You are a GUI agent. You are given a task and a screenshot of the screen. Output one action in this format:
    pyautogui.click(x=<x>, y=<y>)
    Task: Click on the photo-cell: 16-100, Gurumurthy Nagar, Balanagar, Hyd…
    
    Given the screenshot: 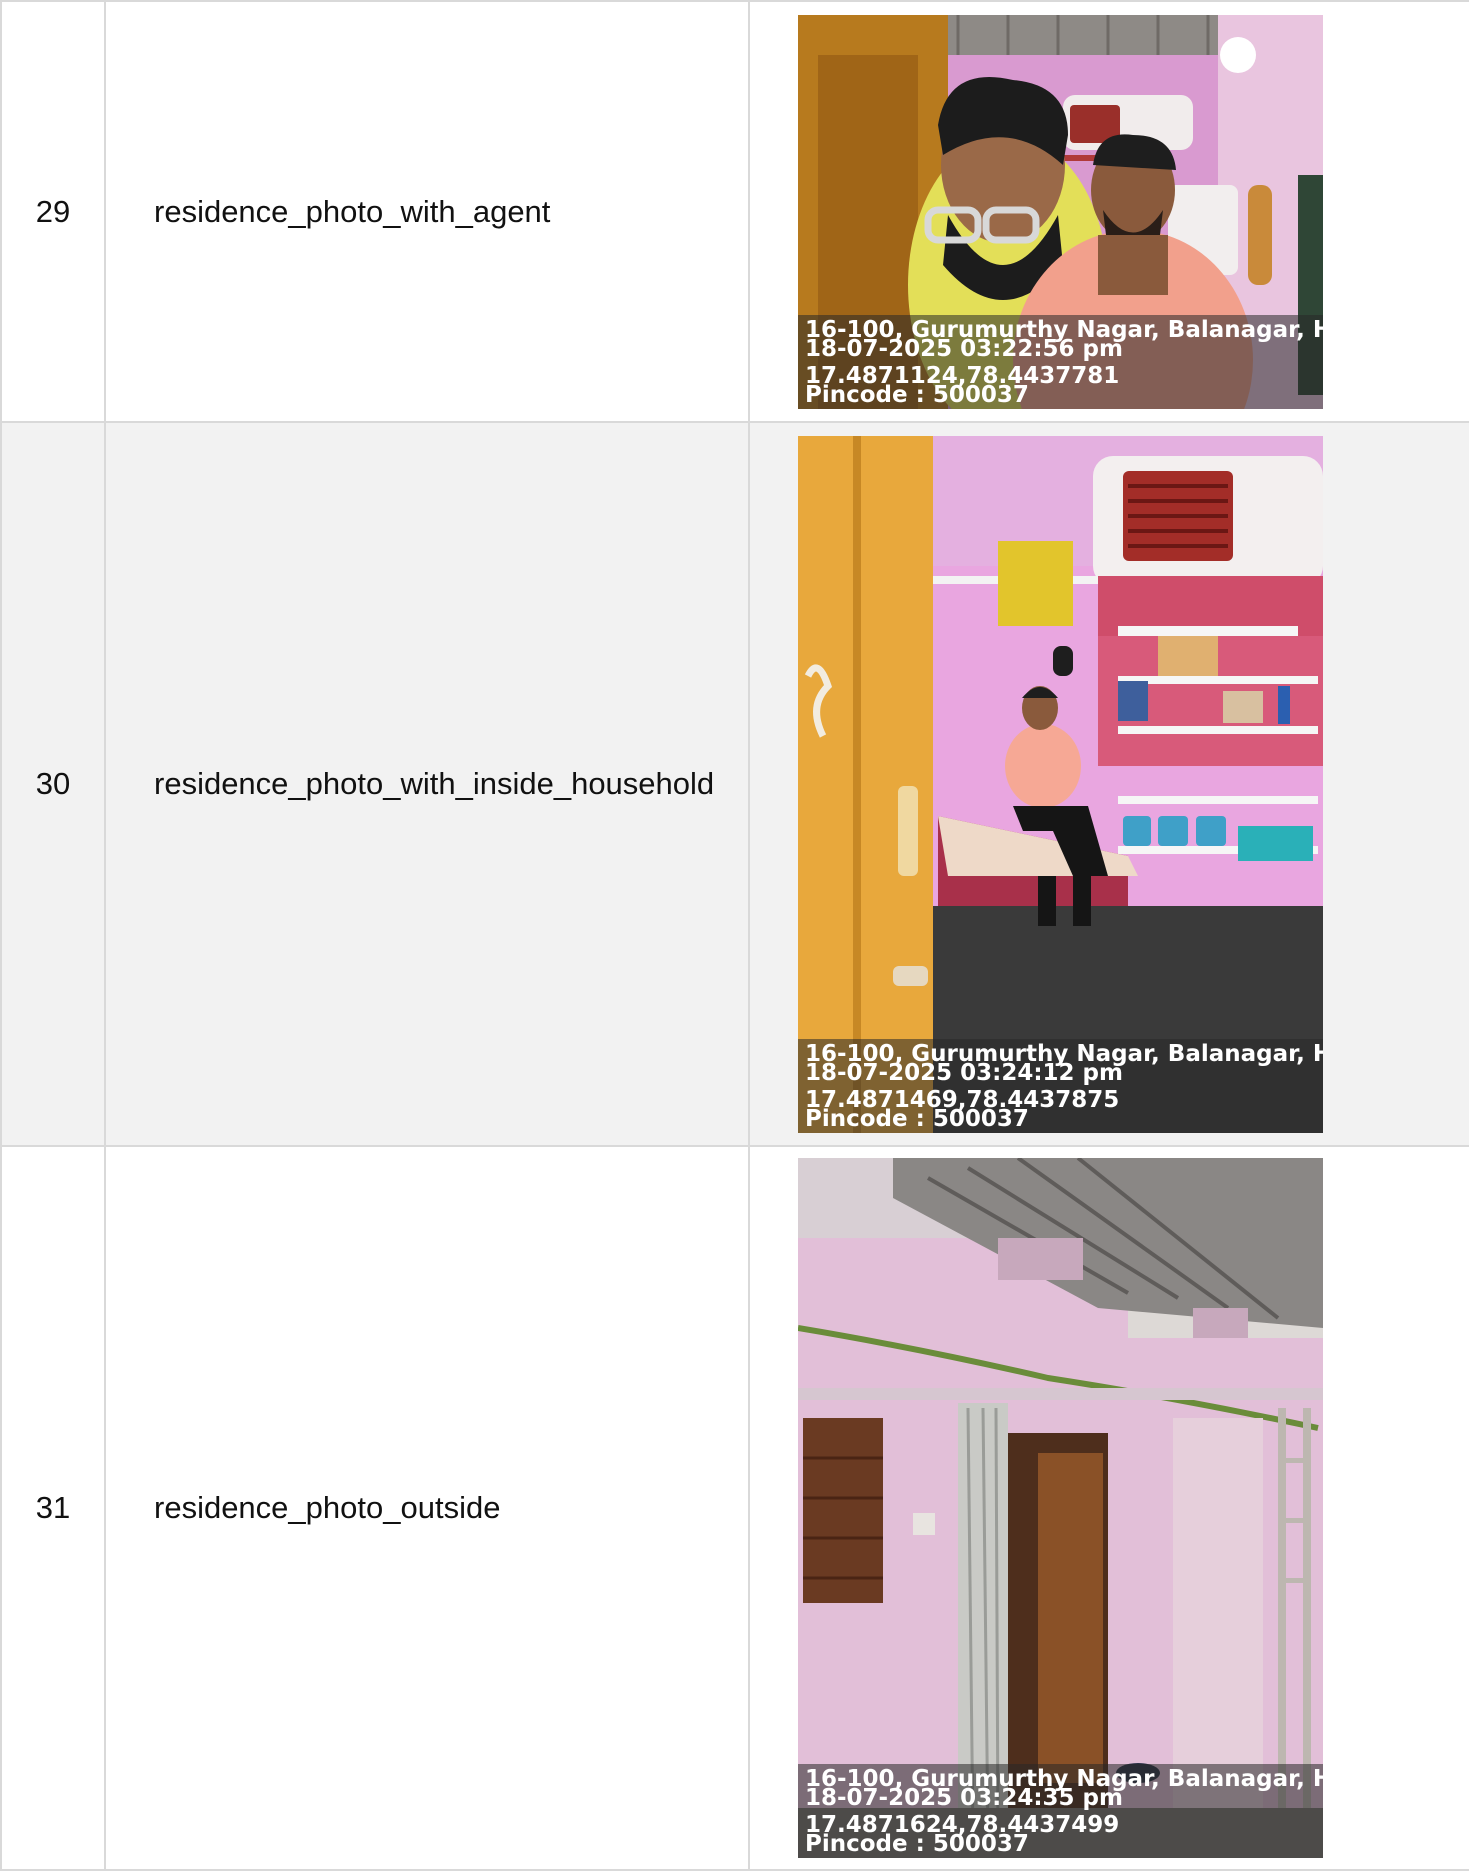 What is the action you would take?
    pyautogui.click(x=1108, y=211)
    